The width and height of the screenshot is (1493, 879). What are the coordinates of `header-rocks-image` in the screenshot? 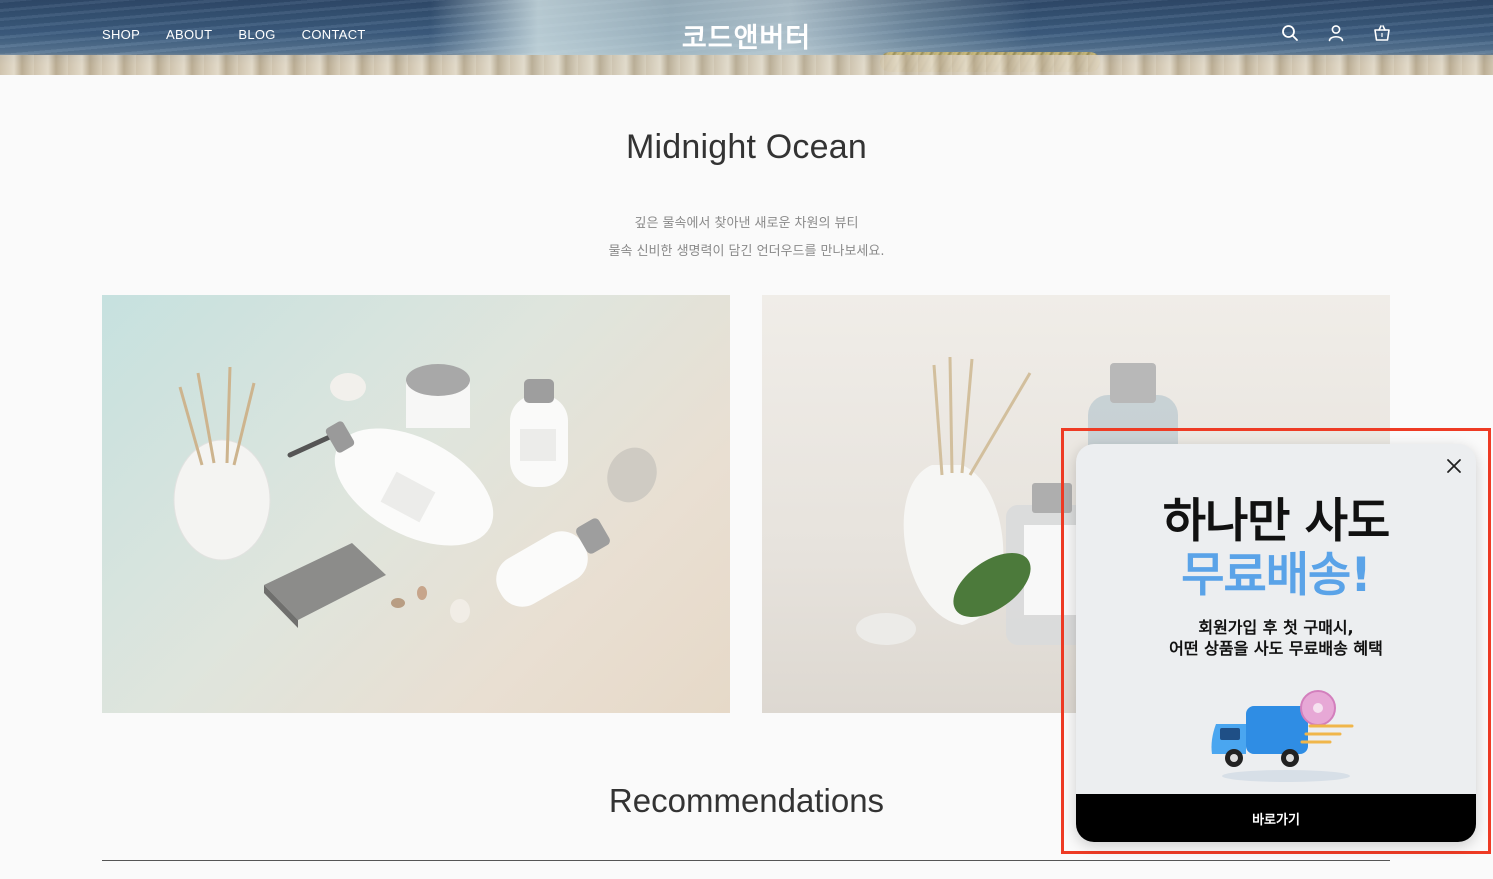 It's located at (746, 65).